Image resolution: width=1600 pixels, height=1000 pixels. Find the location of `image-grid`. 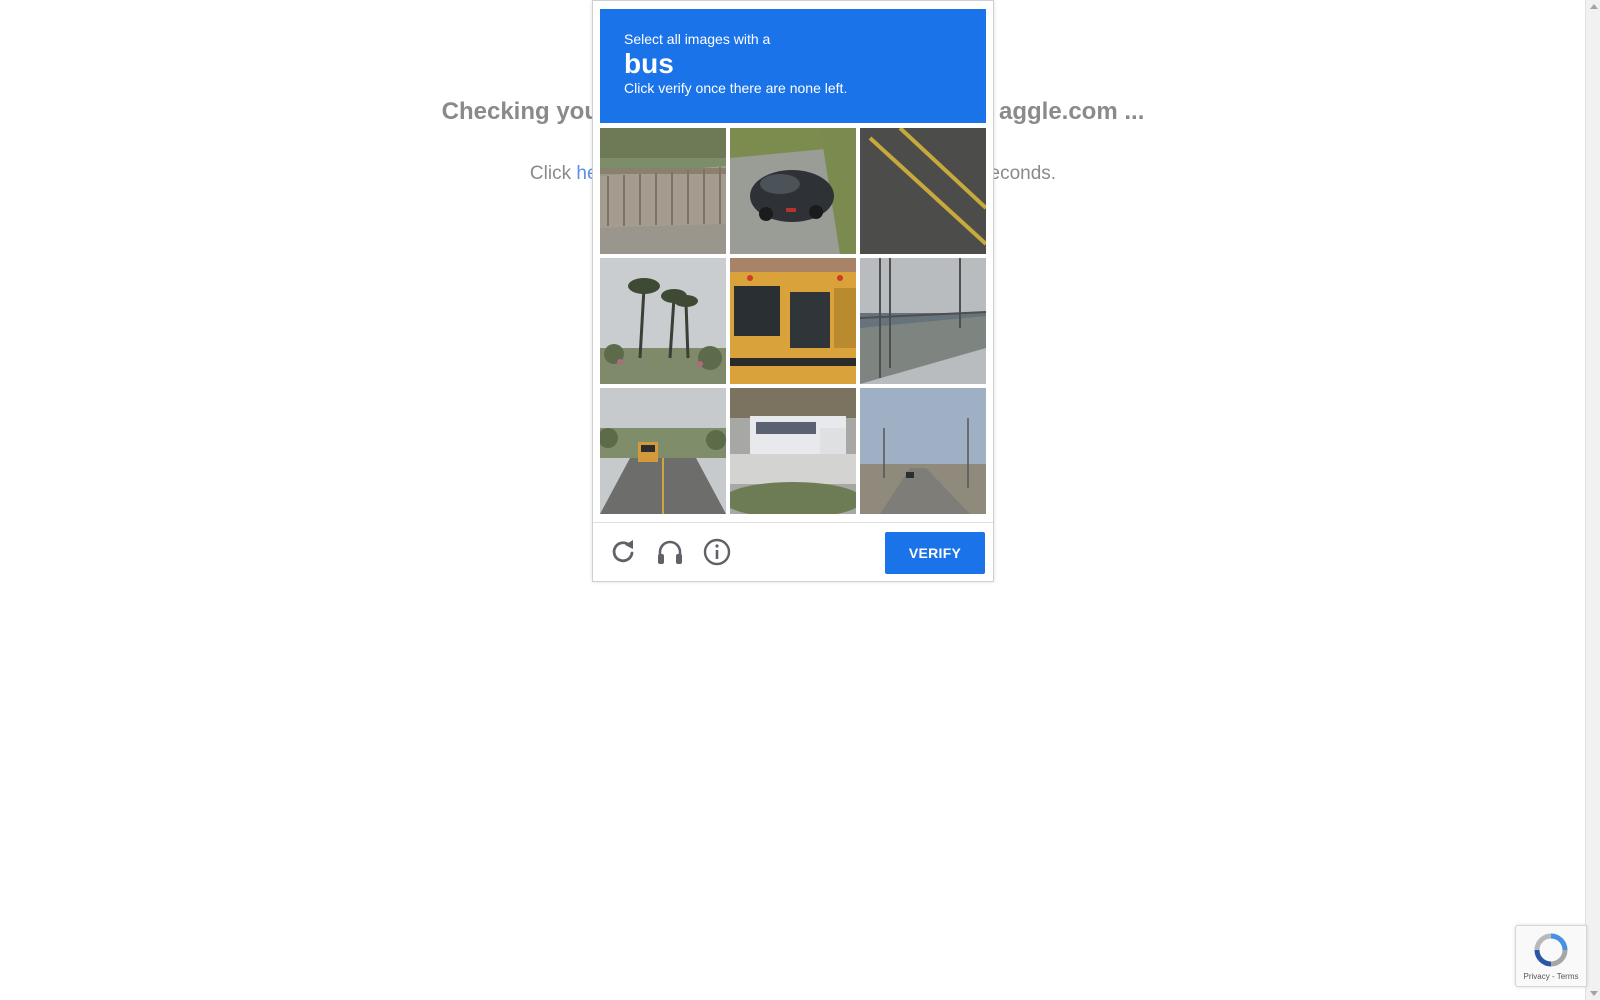

image-grid is located at coordinates (793, 321).